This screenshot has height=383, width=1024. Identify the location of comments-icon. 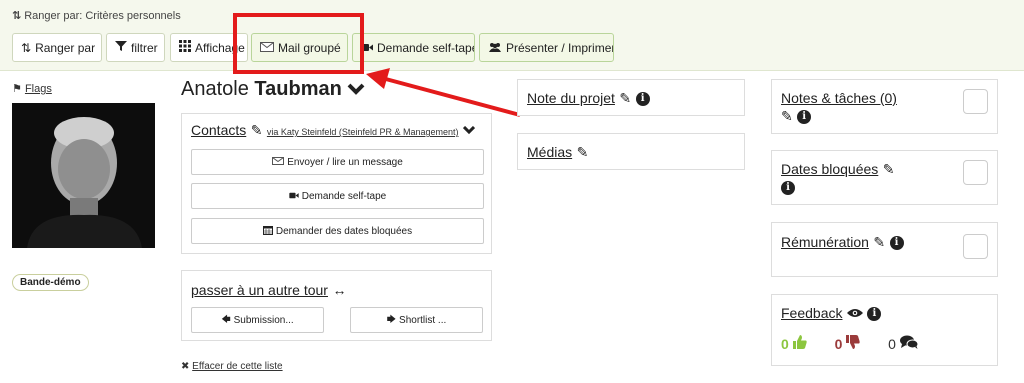
(909, 343).